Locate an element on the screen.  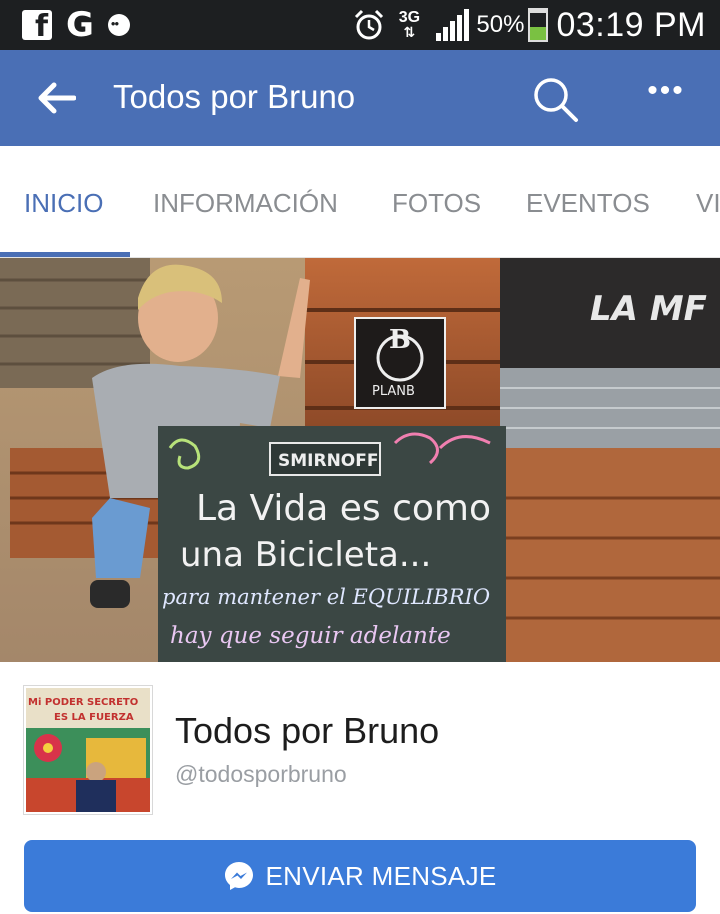
tab-inicio: INICIO is located at coordinates (63, 203).